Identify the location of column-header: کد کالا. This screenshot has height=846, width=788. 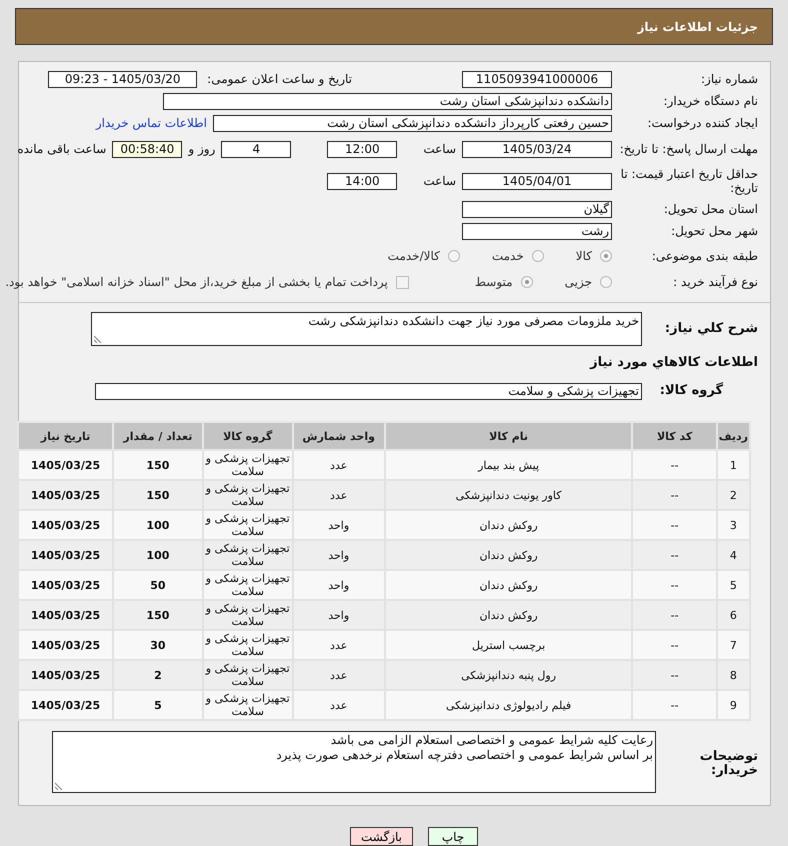
(674, 436).